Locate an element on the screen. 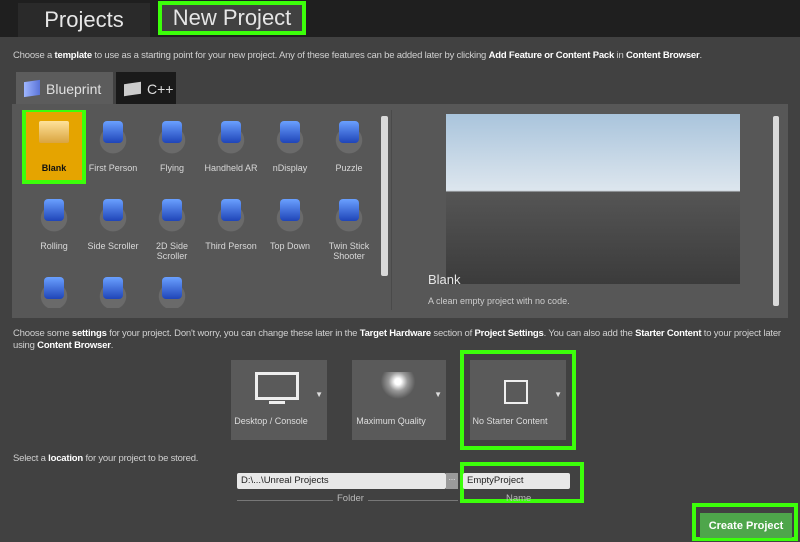 This screenshot has width=800, height=542. quality-icon is located at coordinates (398, 388).